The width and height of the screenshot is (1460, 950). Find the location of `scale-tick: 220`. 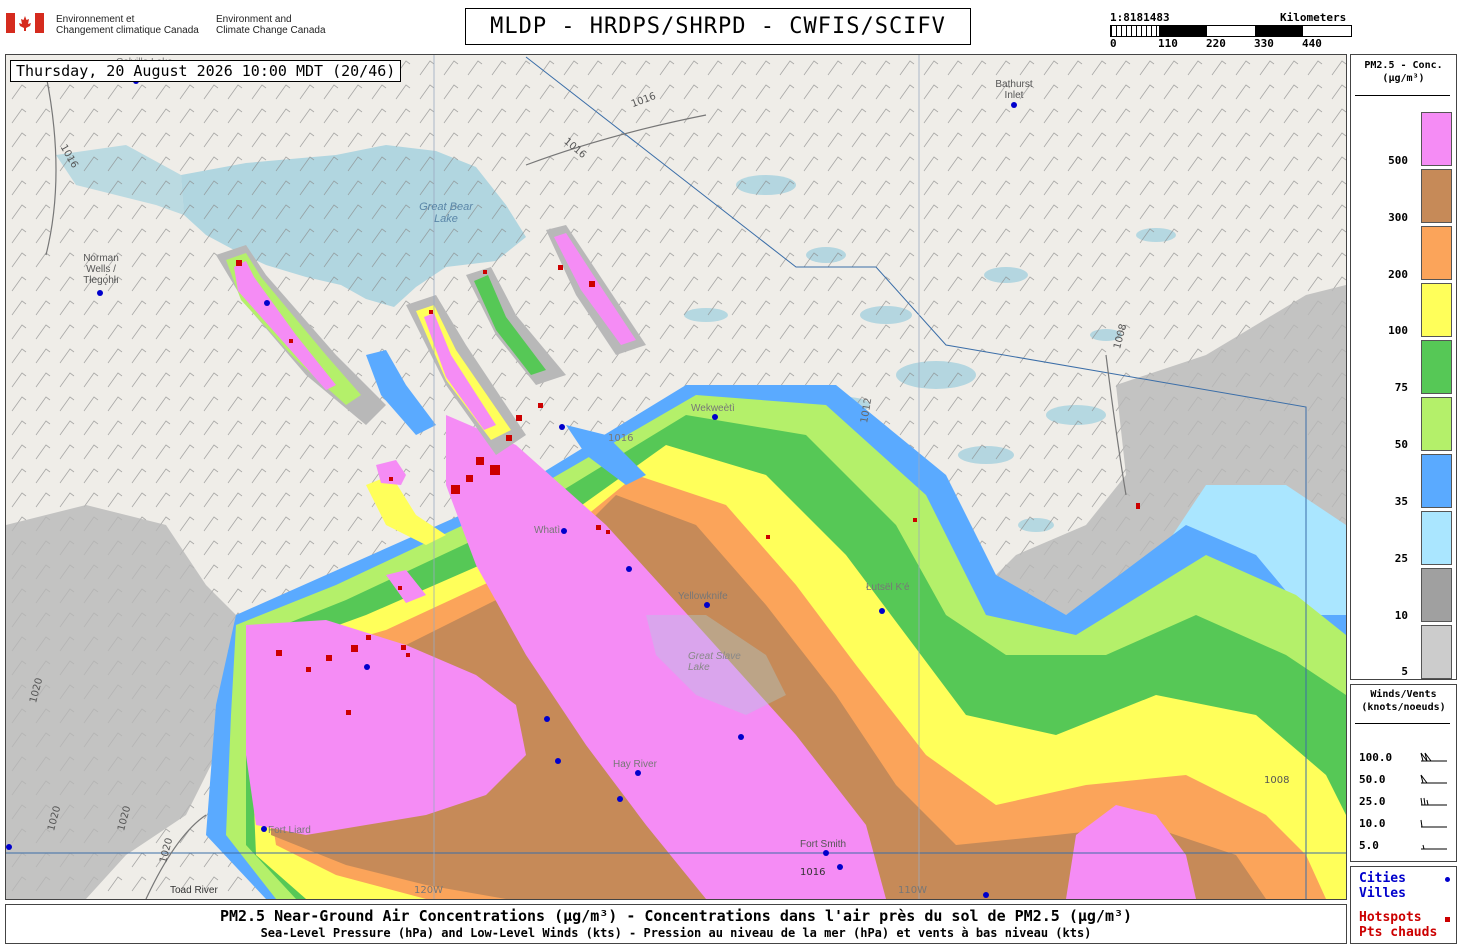

scale-tick: 220 is located at coordinates (1216, 43).